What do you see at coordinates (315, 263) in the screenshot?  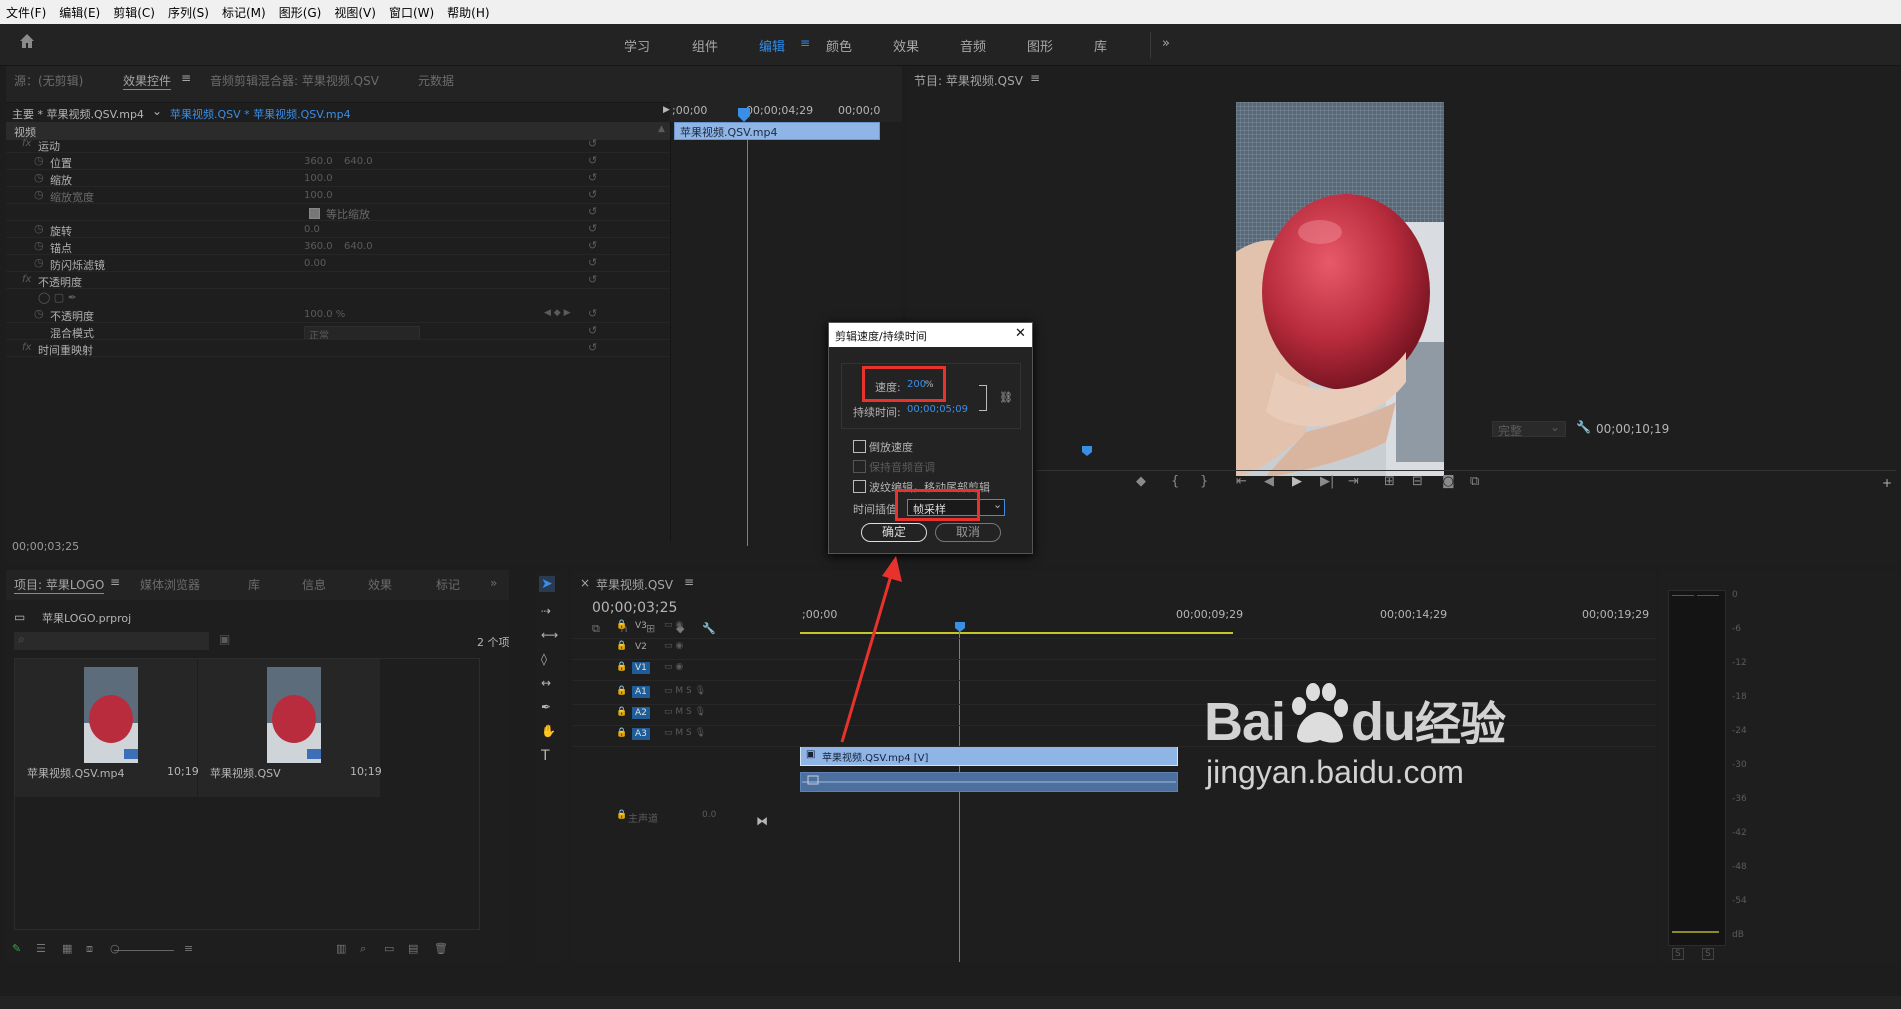 I see `effect-row-value: 0.00` at bounding box center [315, 263].